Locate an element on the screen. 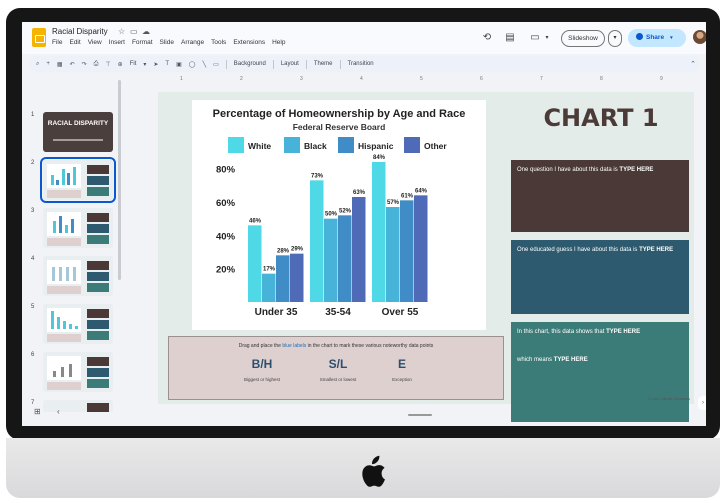  grid-view-icon: ⊞ is located at coordinates (37, 411).